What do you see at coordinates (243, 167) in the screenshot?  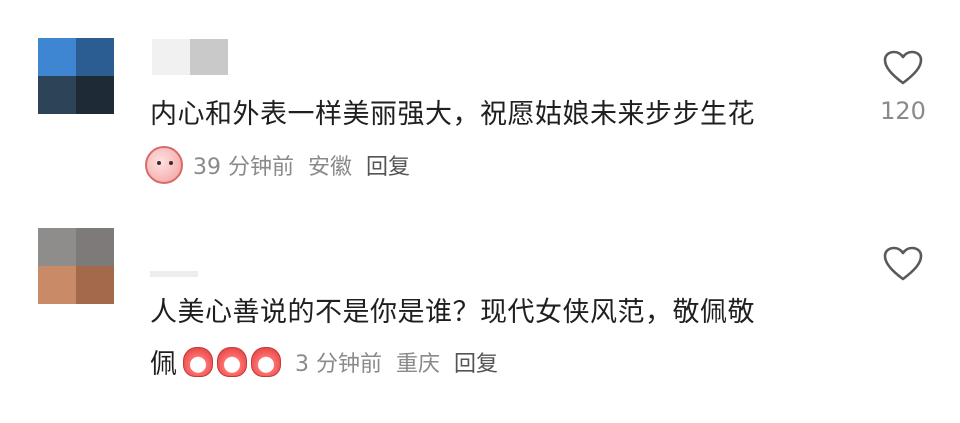 I see `comment-time: 39 分钟前` at bounding box center [243, 167].